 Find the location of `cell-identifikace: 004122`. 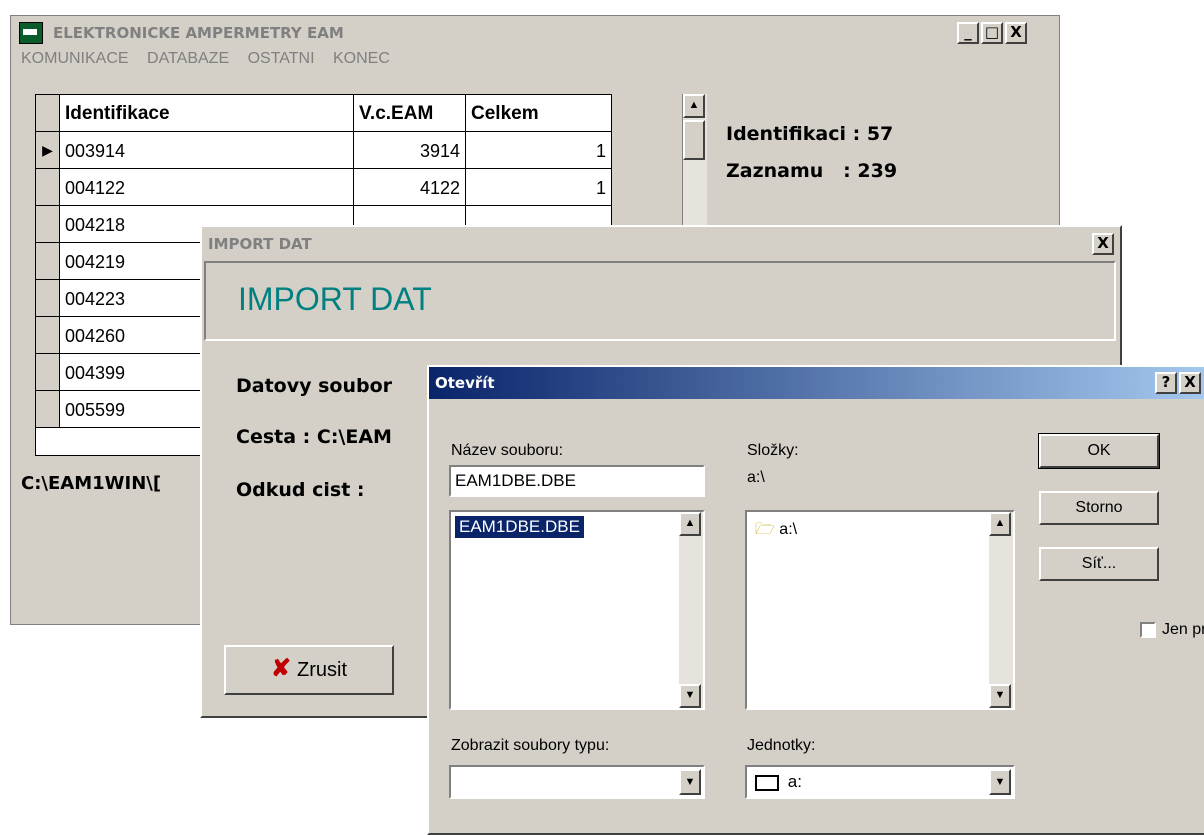

cell-identifikace: 004122 is located at coordinates (207, 187).